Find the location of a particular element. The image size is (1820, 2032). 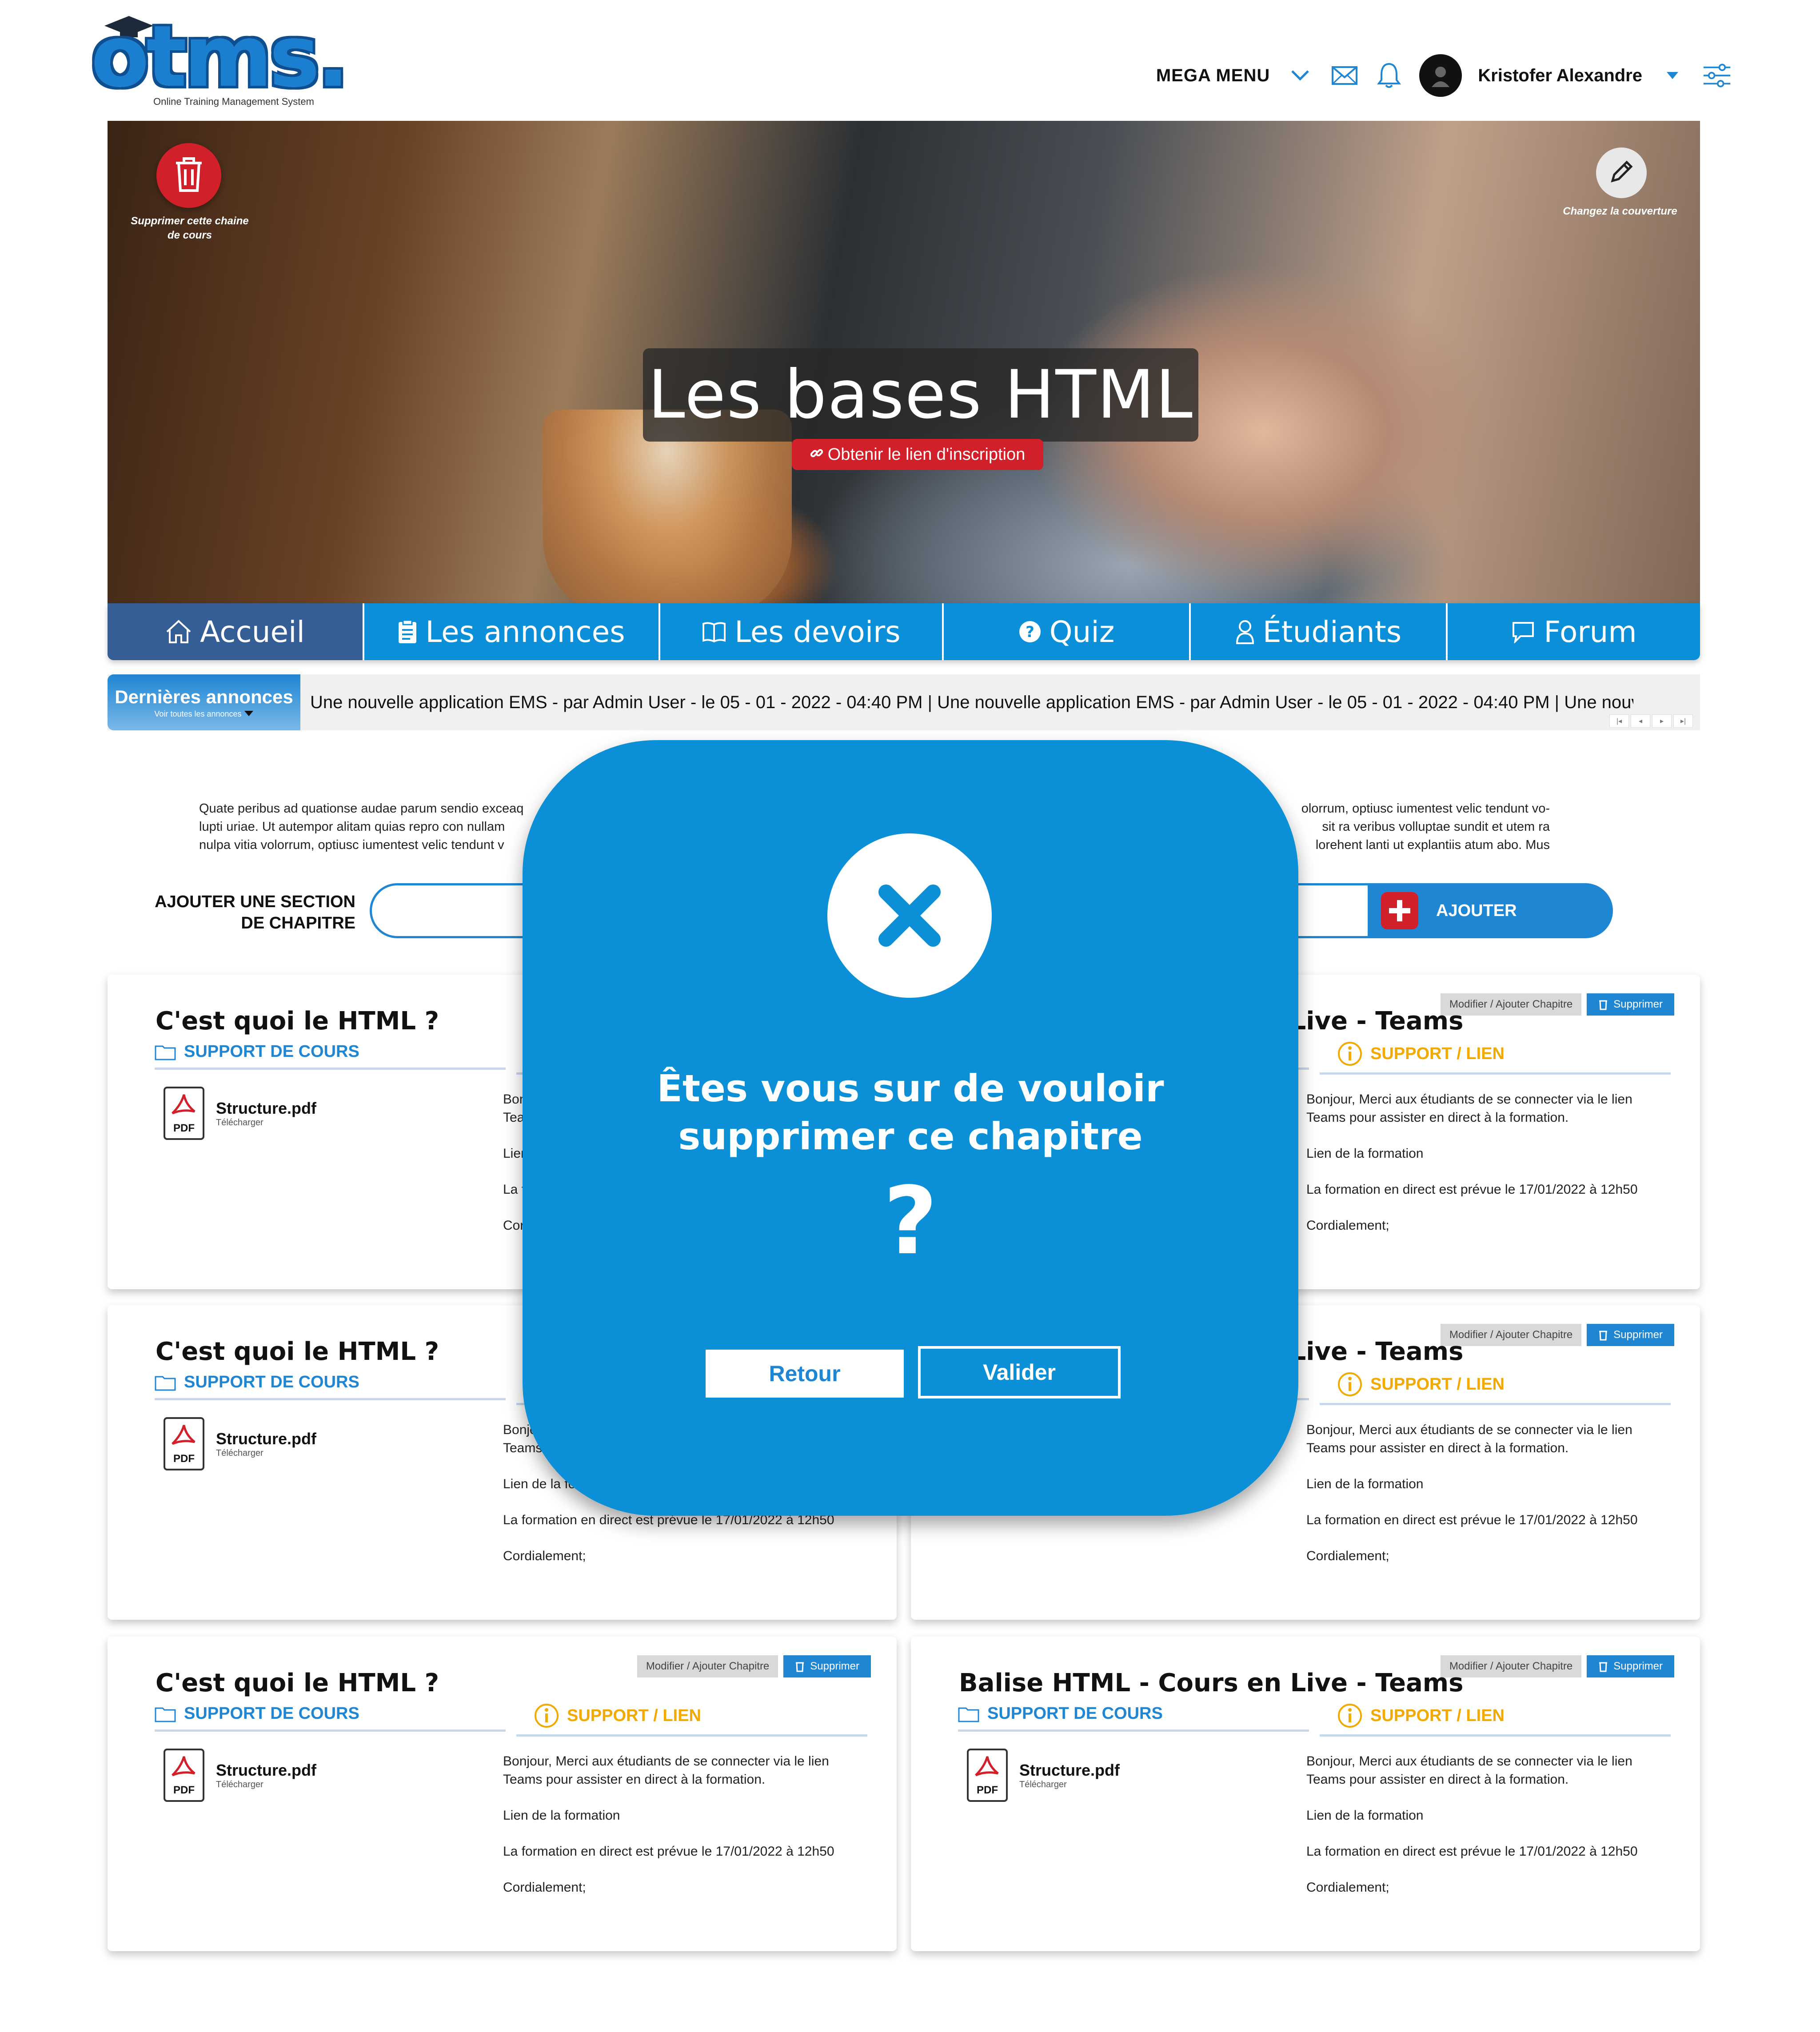

tab-forum: Forum is located at coordinates (1574, 632).